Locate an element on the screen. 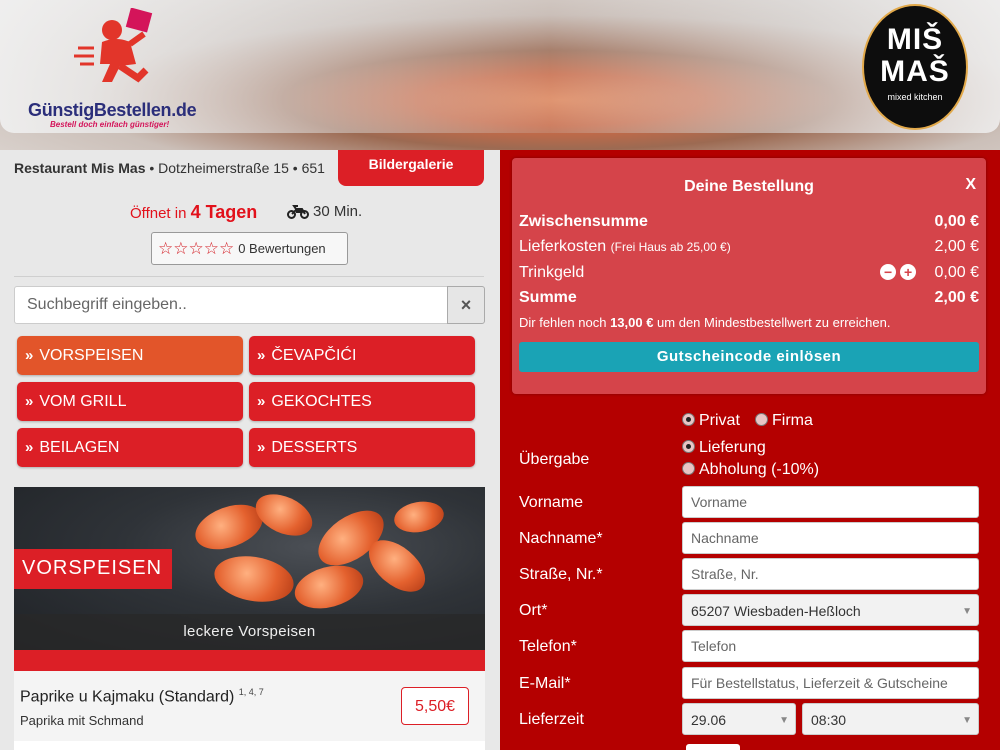  section-subtitle: leckere Vorspeisen is located at coordinates (249, 632).